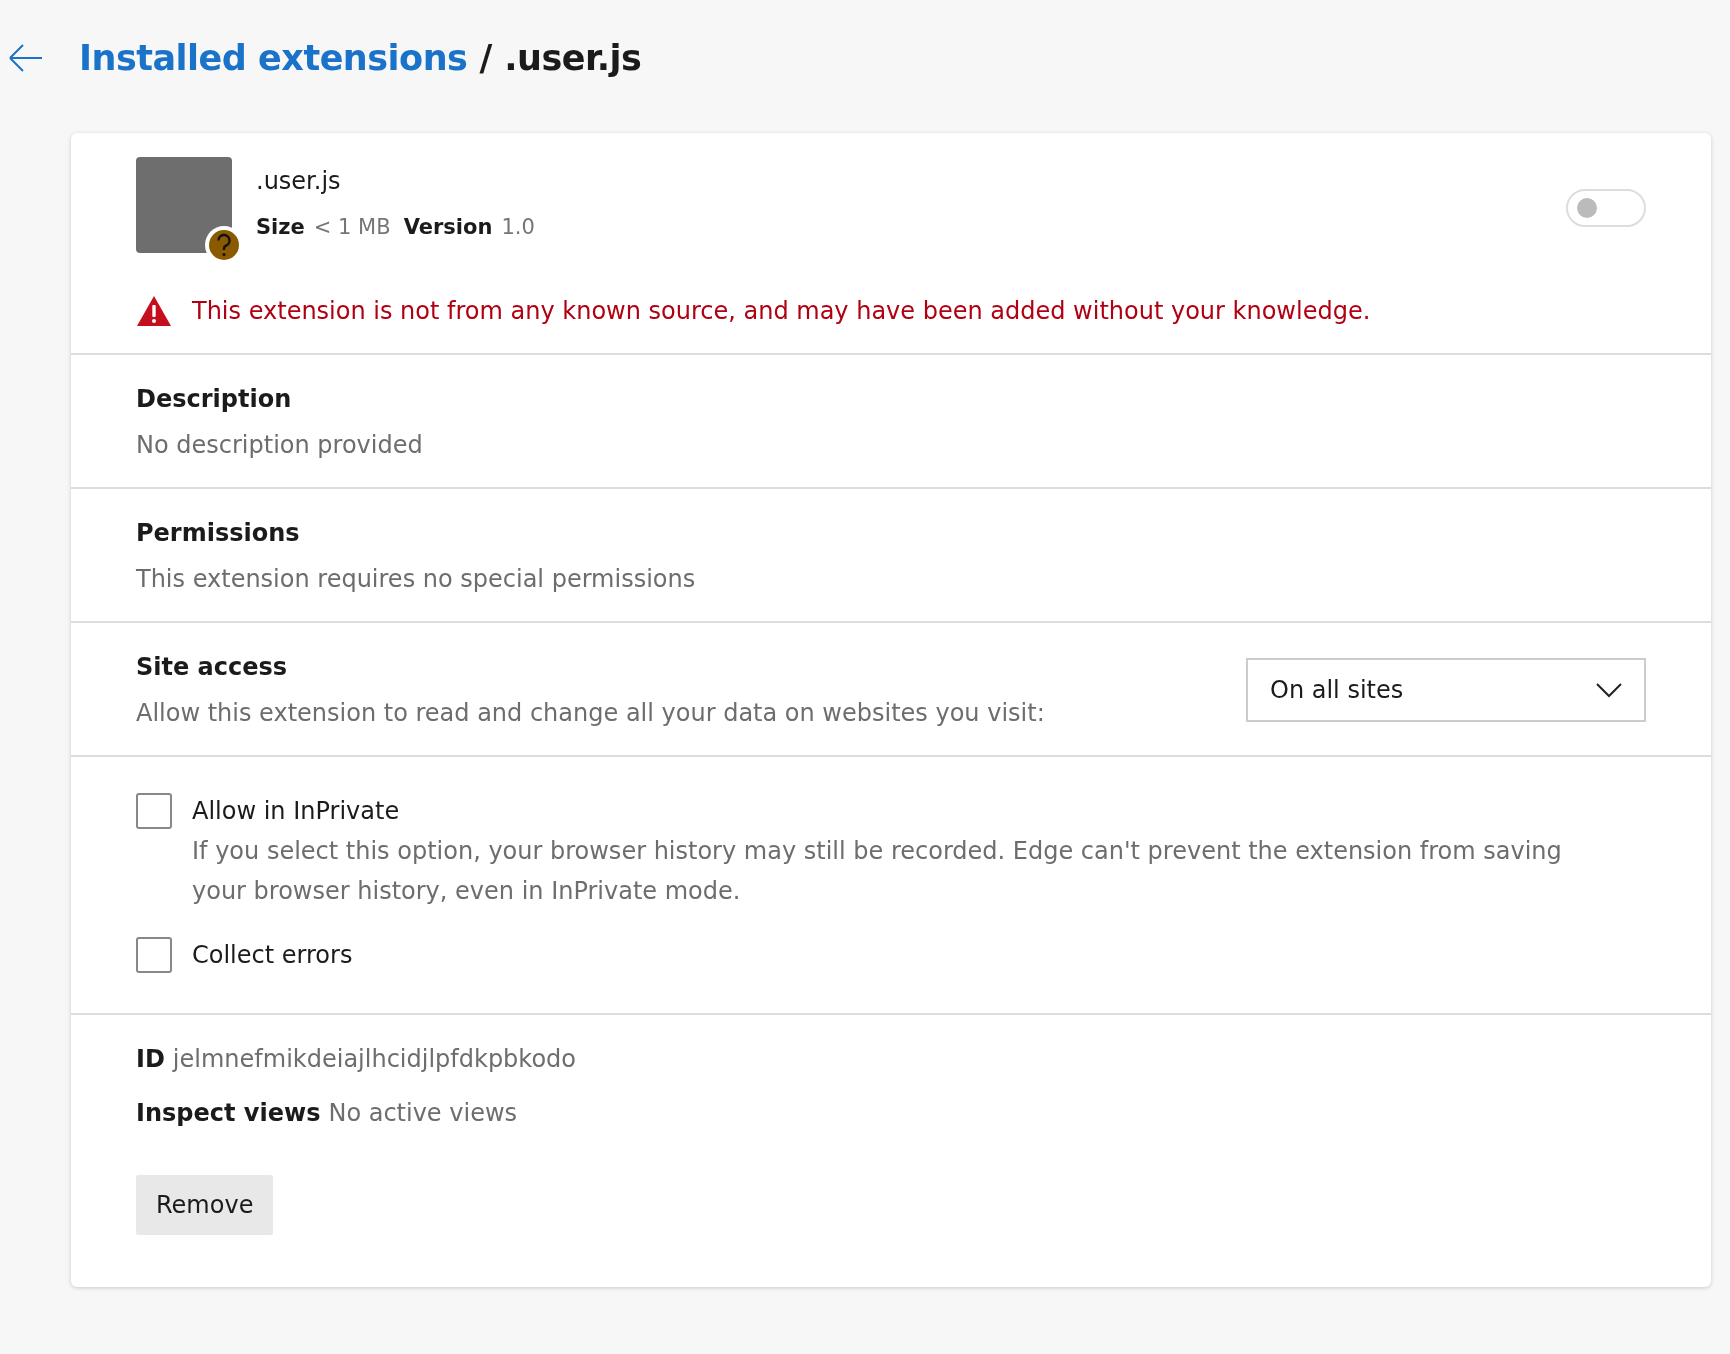  What do you see at coordinates (150, 1059) in the screenshot?
I see `detail-label: ID` at bounding box center [150, 1059].